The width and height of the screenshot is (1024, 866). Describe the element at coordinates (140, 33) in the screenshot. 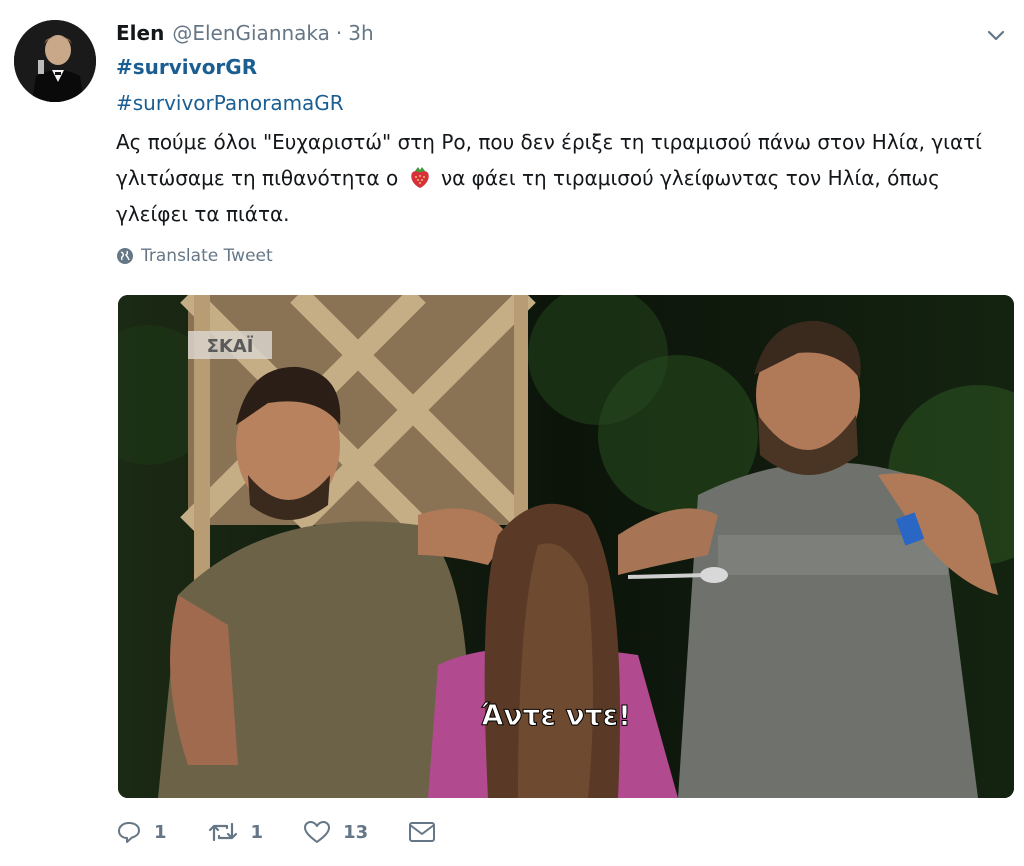

I see `display-name: Elen` at that location.